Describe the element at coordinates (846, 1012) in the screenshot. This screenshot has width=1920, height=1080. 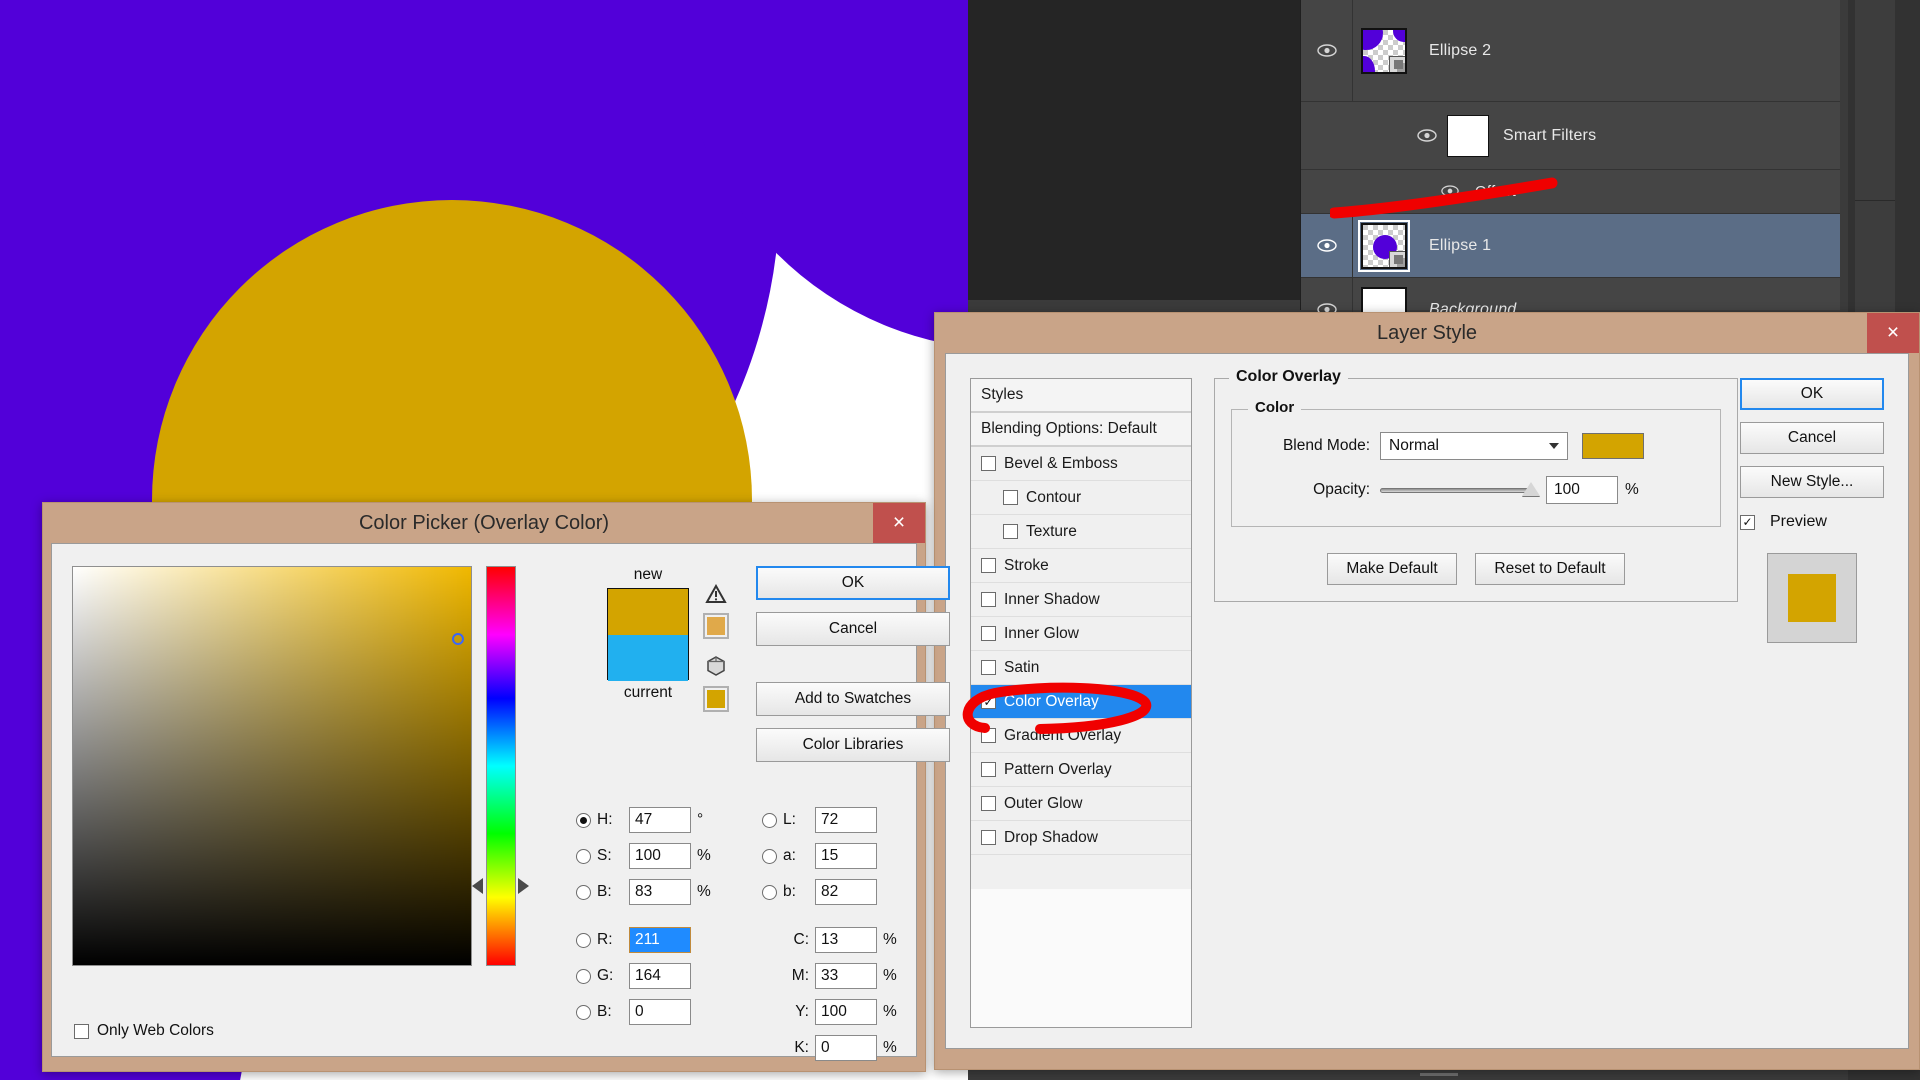
I see `color-field-input-y: 100` at that location.